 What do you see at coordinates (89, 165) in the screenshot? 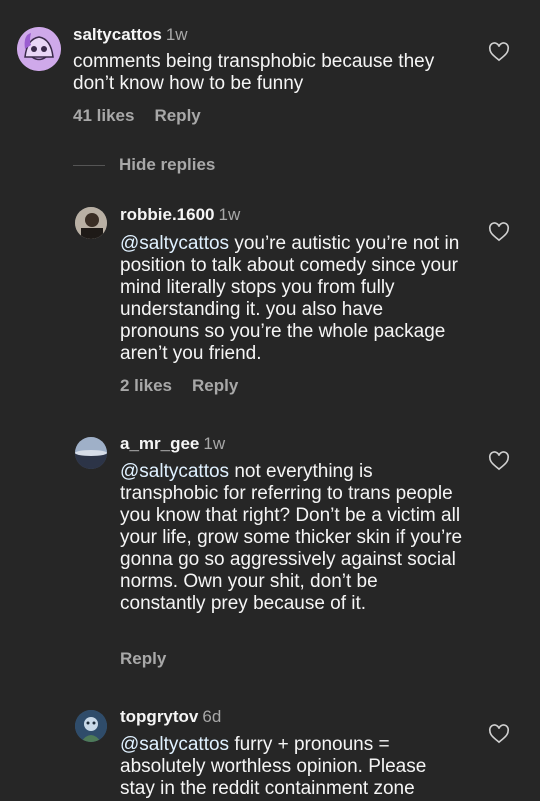
I see `divider-line` at bounding box center [89, 165].